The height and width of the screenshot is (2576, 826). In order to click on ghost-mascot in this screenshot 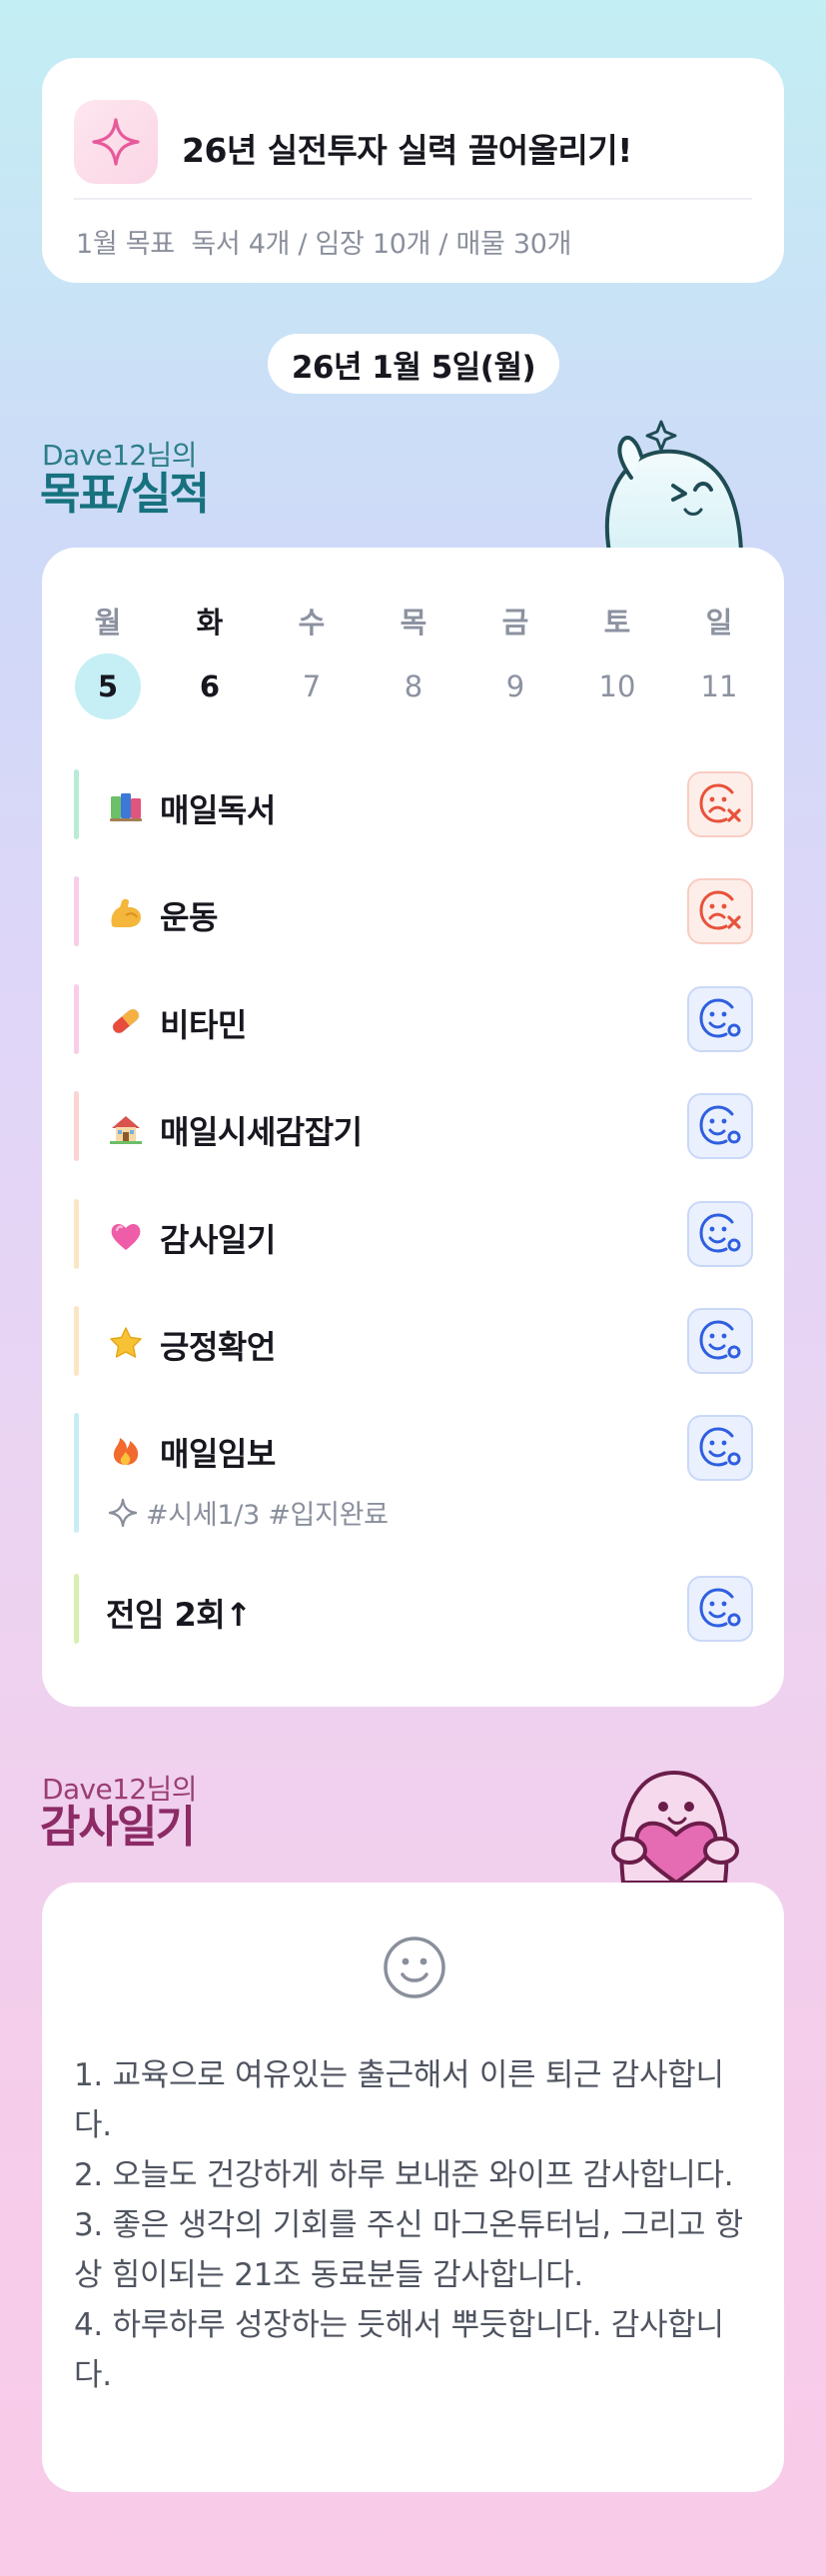, I will do `click(673, 486)`.